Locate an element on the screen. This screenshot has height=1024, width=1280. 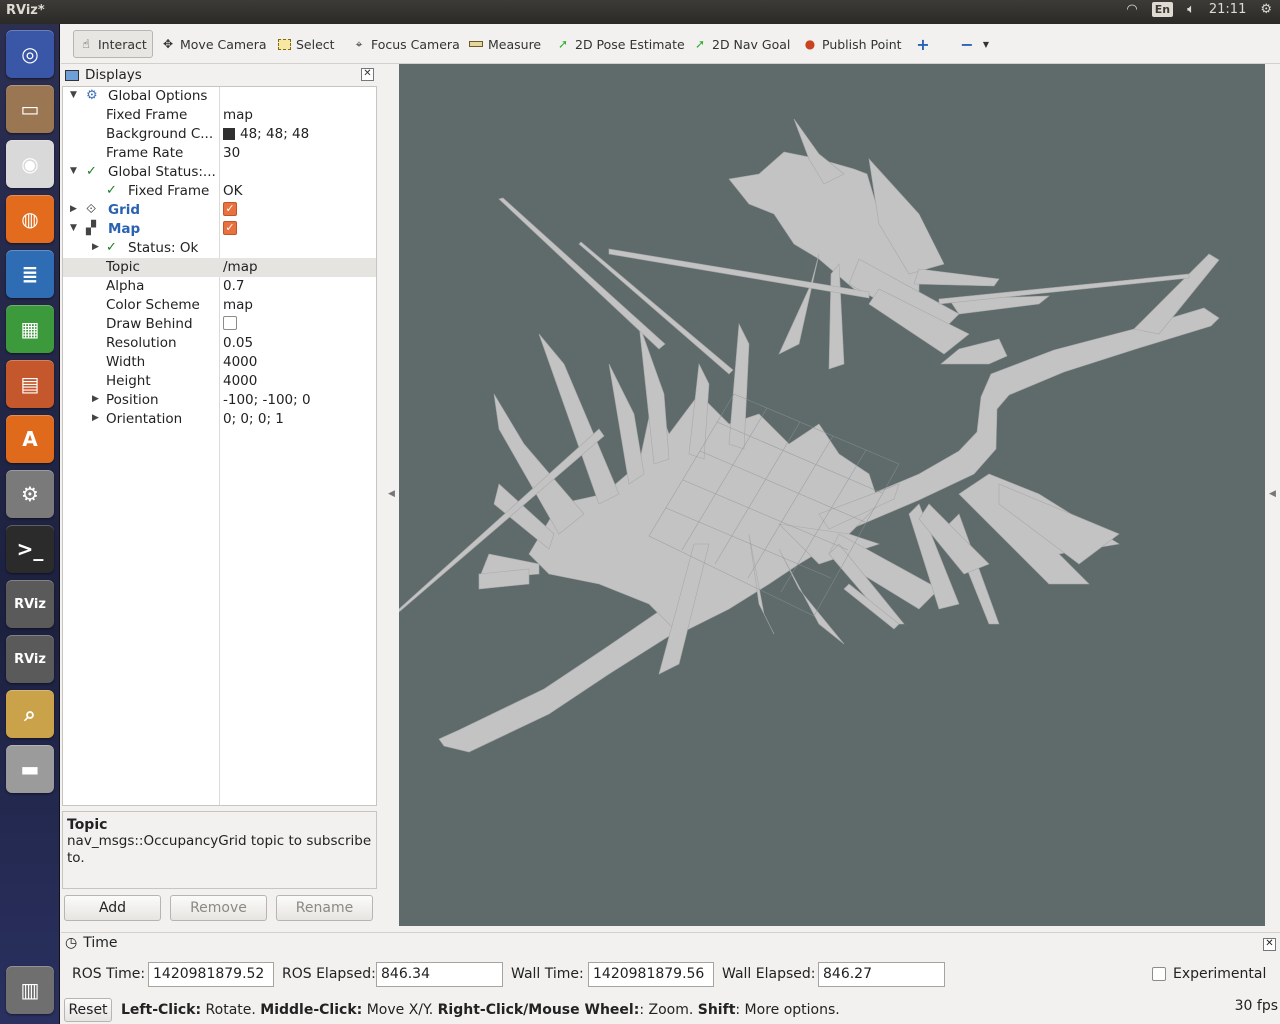
hint-text: : More options. is located at coordinates (787, 1010).